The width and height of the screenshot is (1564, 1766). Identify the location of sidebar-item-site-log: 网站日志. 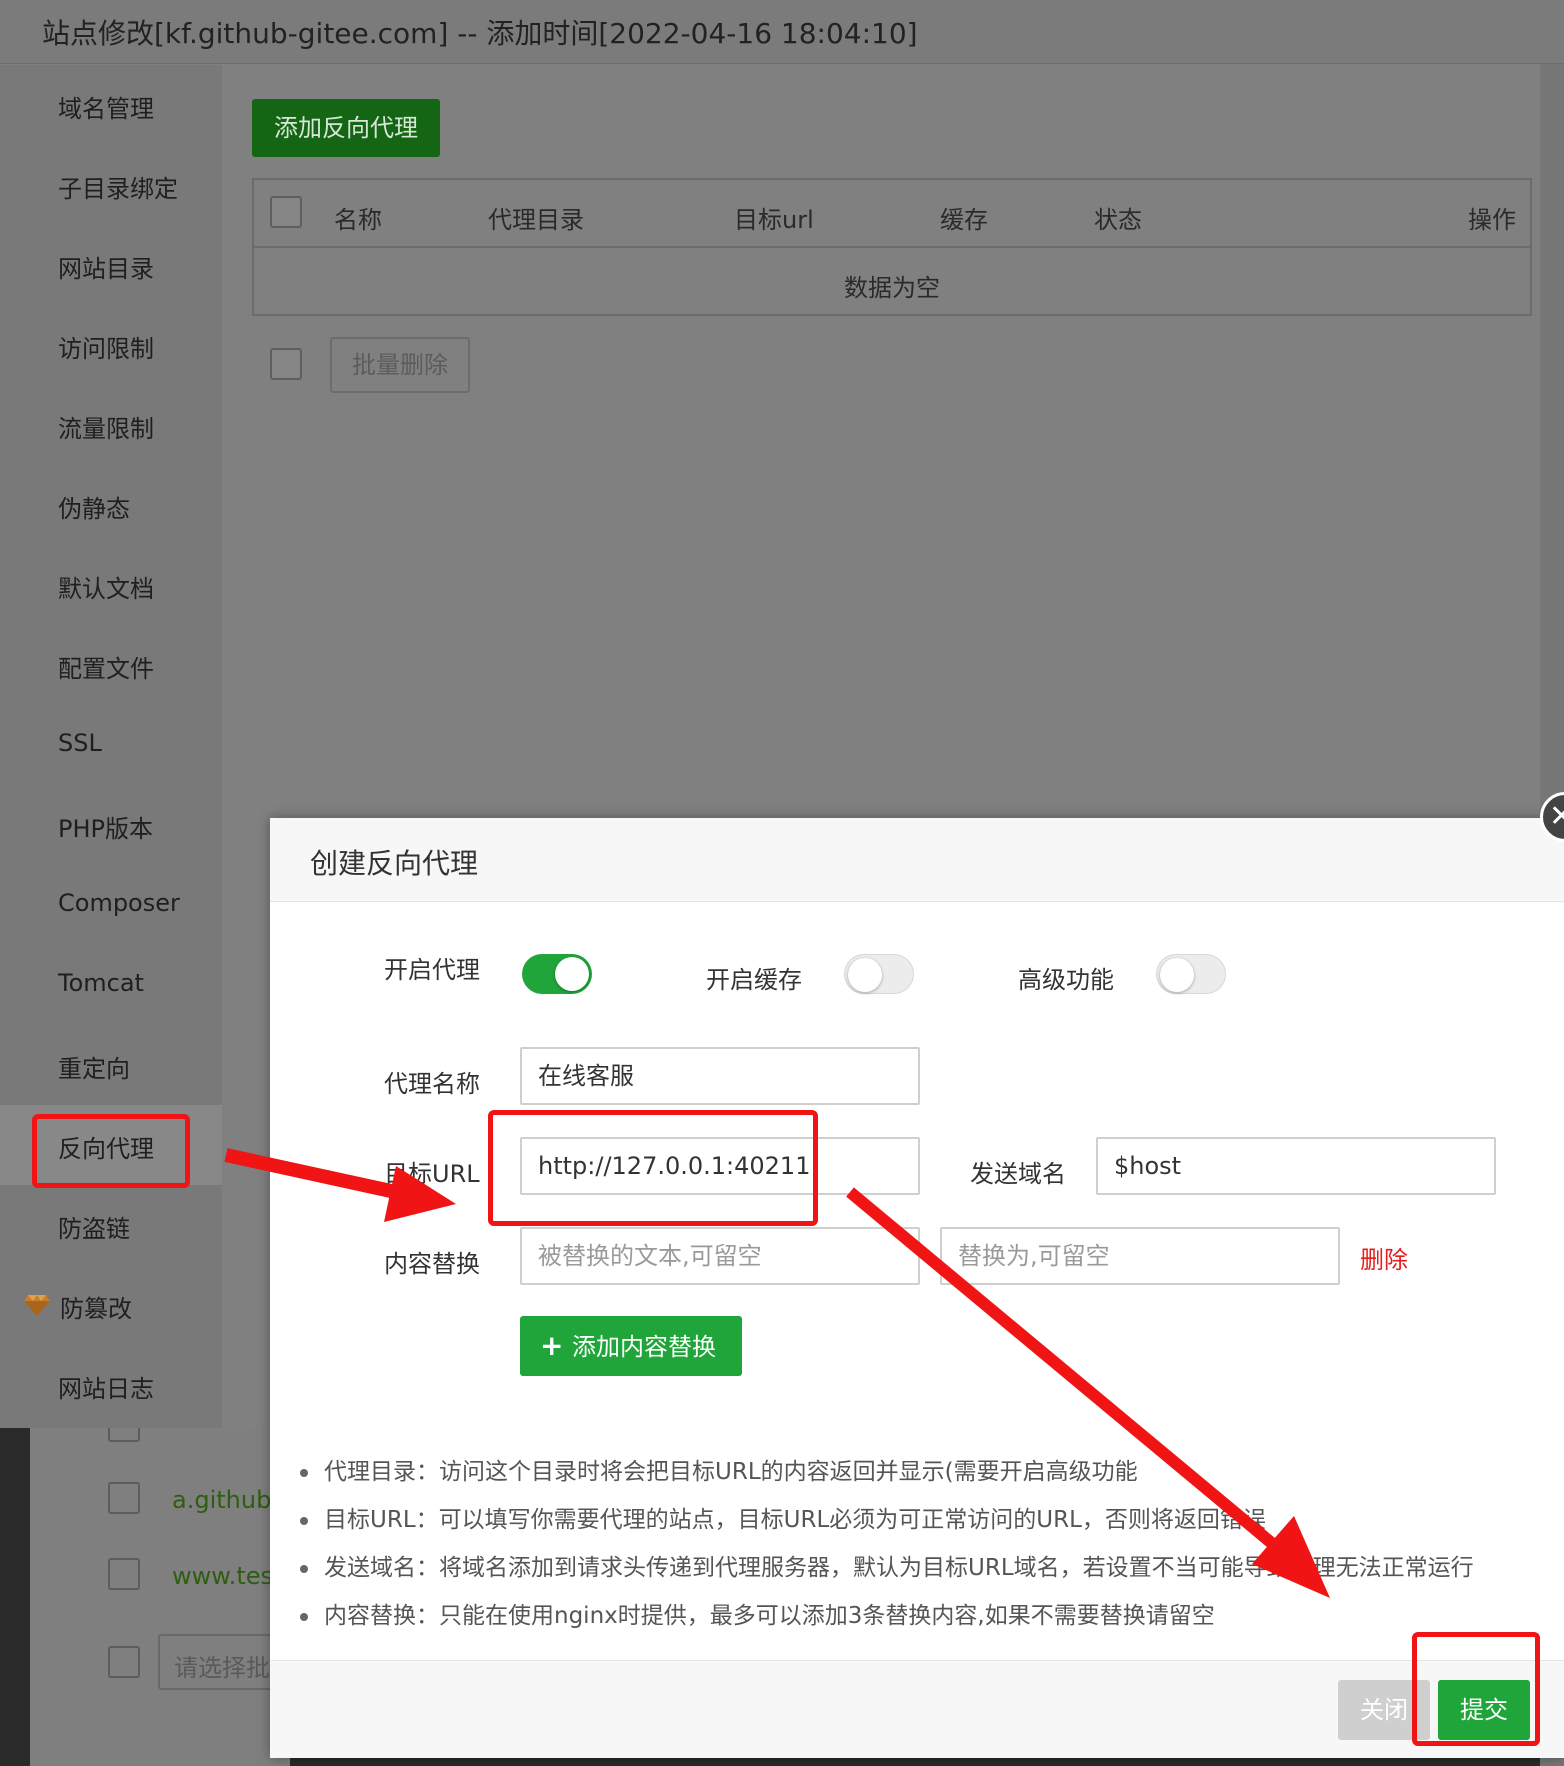
(111, 1385).